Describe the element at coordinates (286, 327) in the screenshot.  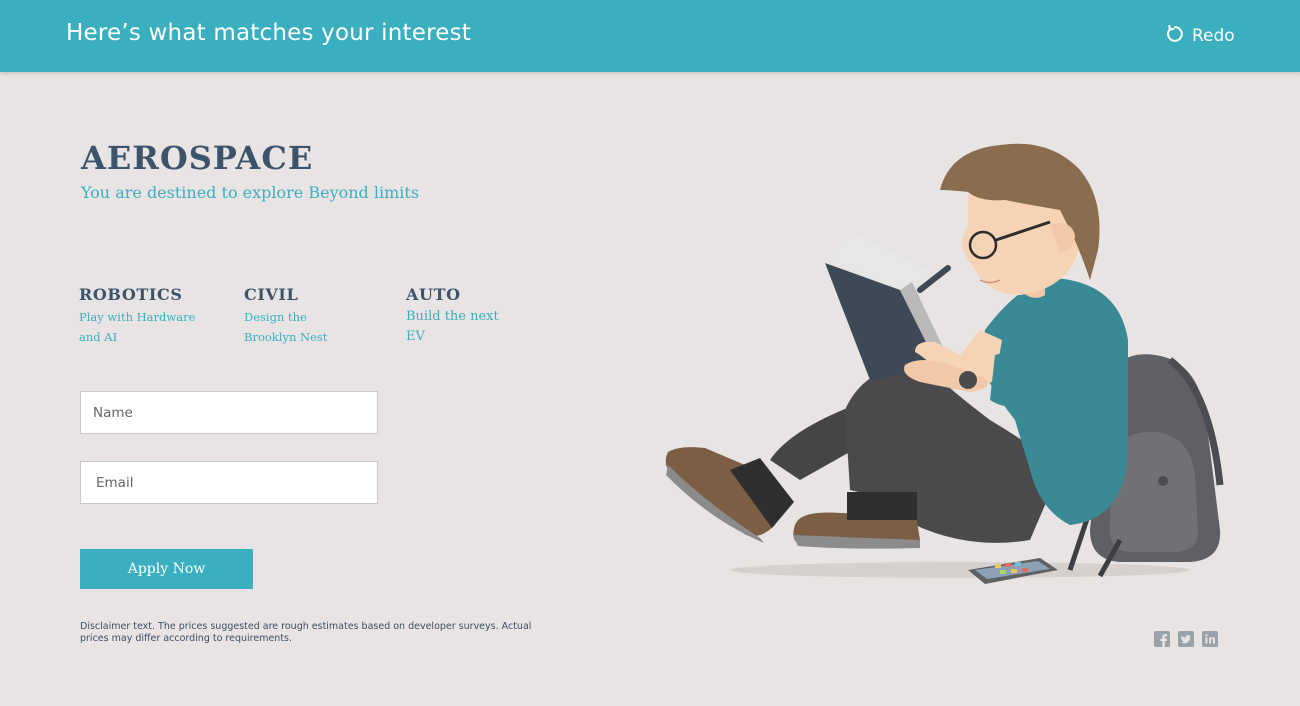
I see `field-description: Design the Brooklyn Nest` at that location.